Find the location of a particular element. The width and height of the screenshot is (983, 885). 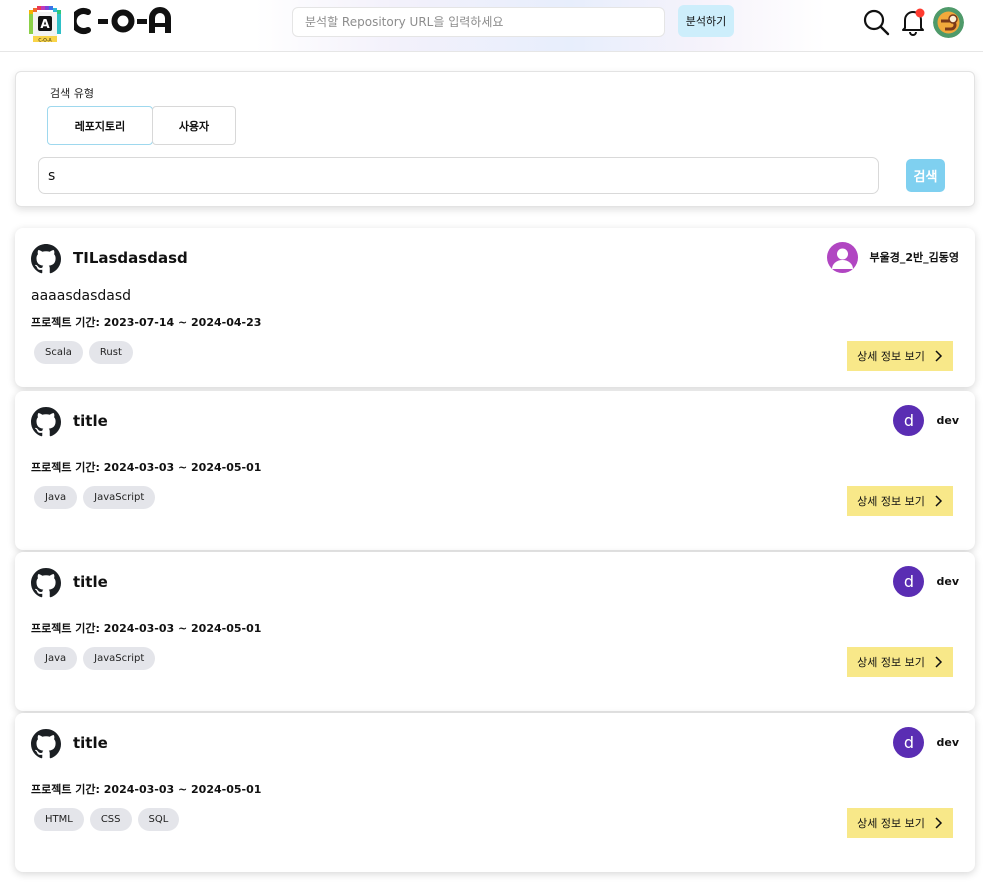

person-icon is located at coordinates (842, 257).